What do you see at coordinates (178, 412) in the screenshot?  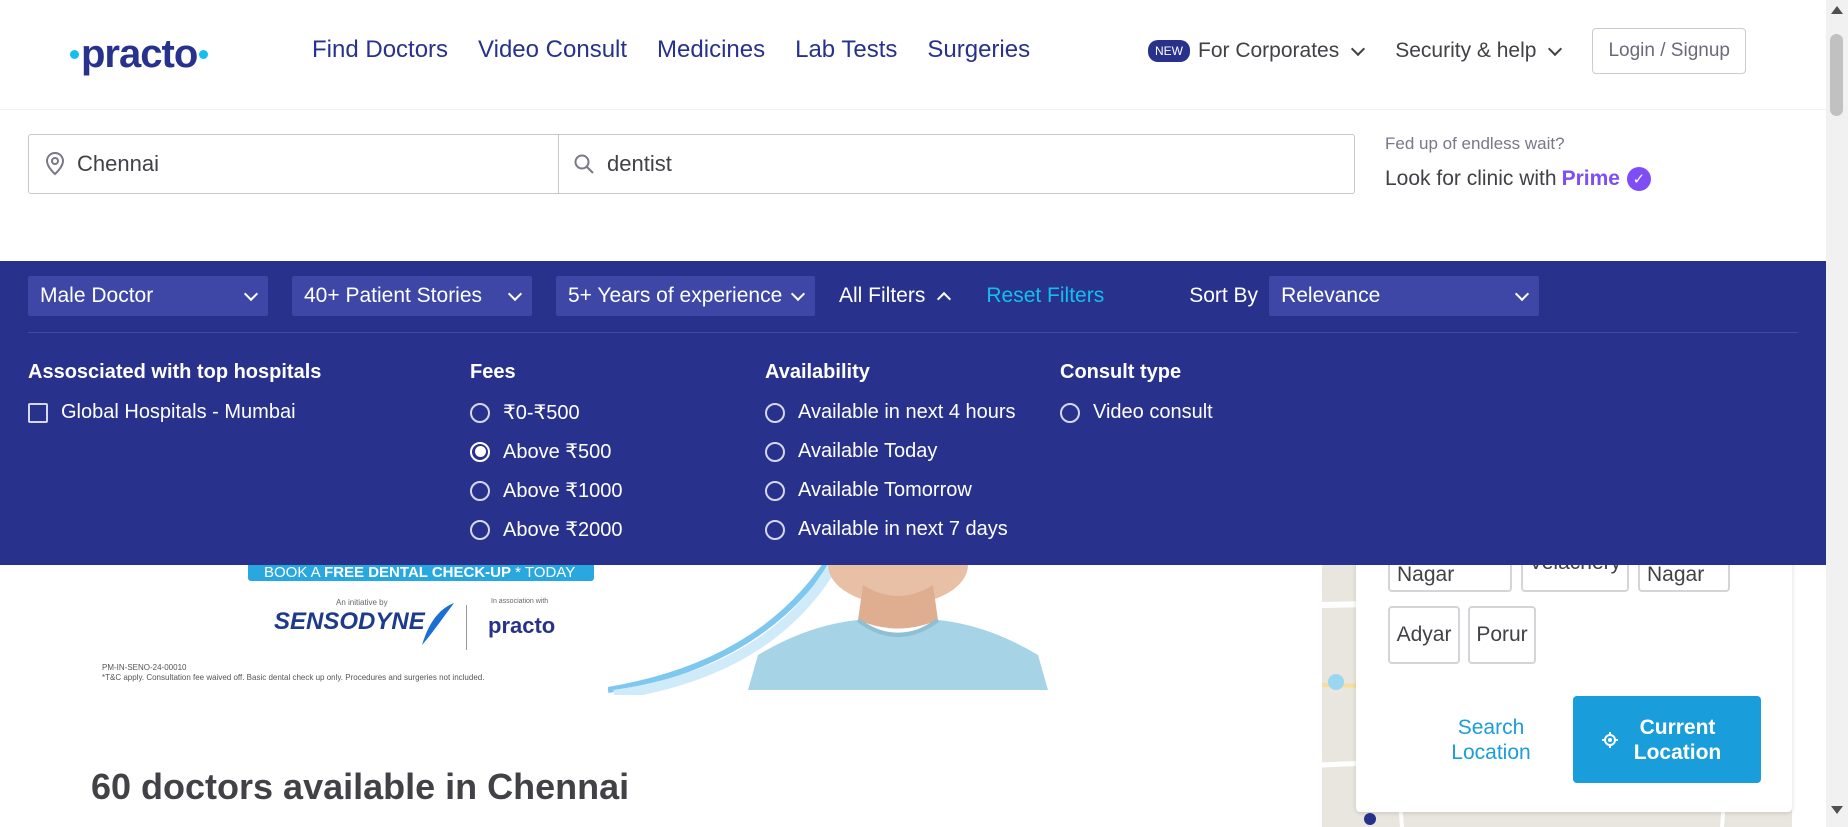 I see `hospital-option-label: Global Hospitals - Mumbai` at bounding box center [178, 412].